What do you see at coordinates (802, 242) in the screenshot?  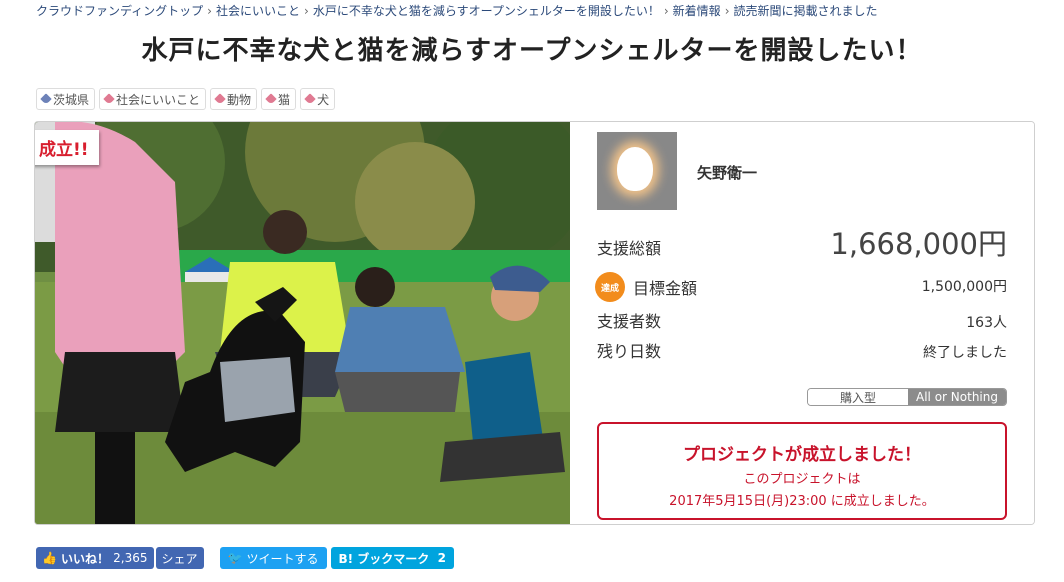 I see `total-raised-row: 支援総額 1,668,000円` at bounding box center [802, 242].